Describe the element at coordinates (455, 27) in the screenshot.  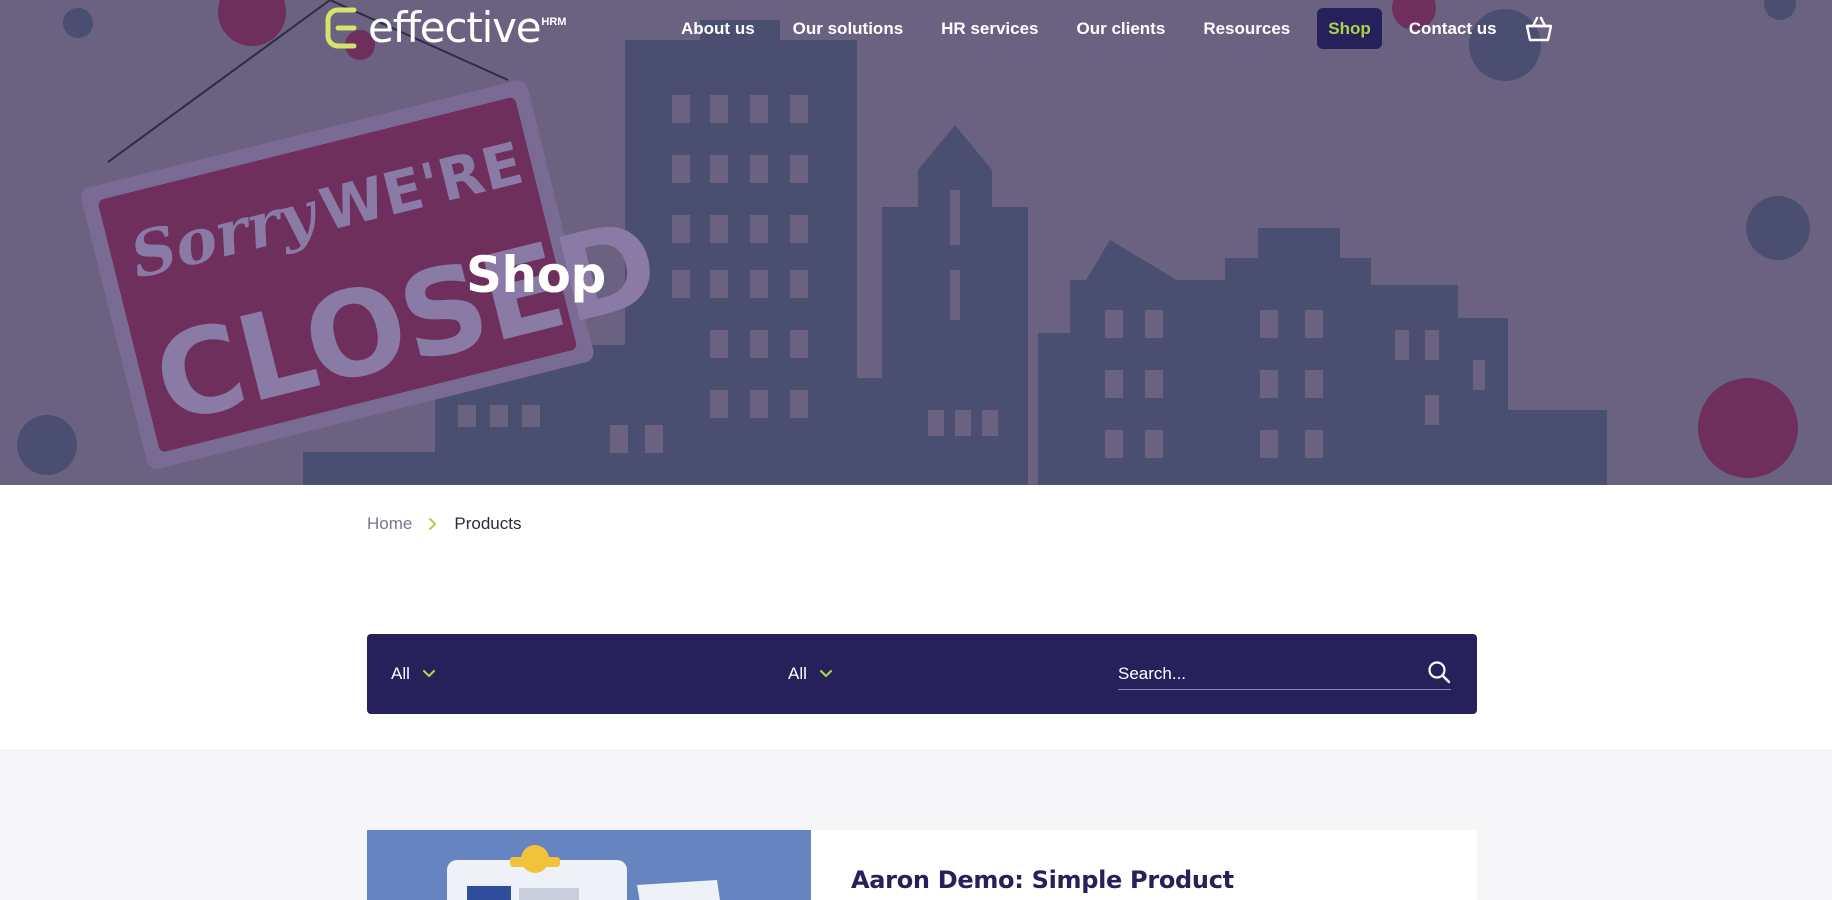
I see `logo-wordmark: effective` at that location.